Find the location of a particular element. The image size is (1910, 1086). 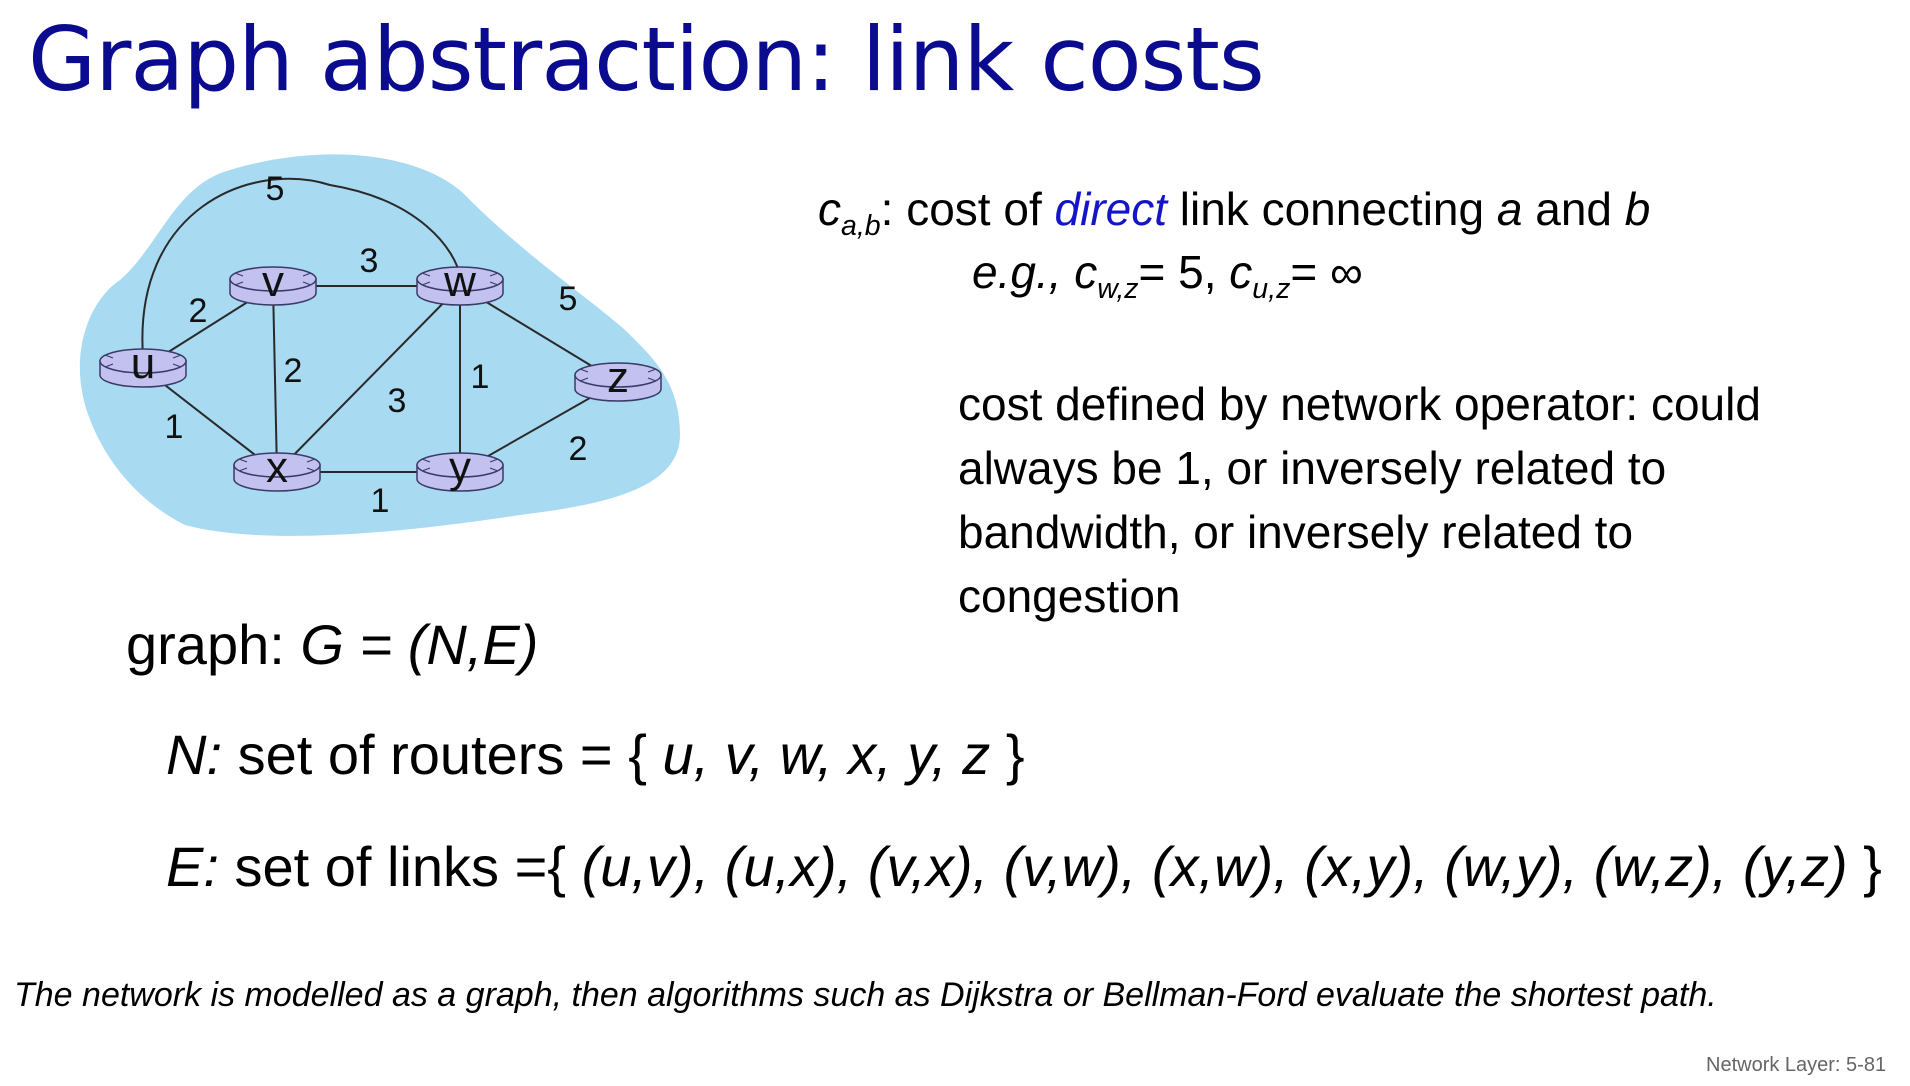

nodes-label: N: is located at coordinates (194, 754).